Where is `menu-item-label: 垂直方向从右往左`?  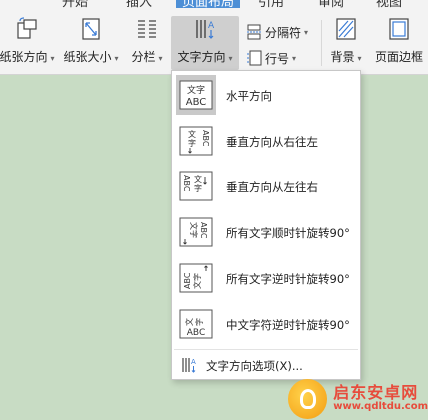 menu-item-label: 垂直方向从右往左 is located at coordinates (272, 142).